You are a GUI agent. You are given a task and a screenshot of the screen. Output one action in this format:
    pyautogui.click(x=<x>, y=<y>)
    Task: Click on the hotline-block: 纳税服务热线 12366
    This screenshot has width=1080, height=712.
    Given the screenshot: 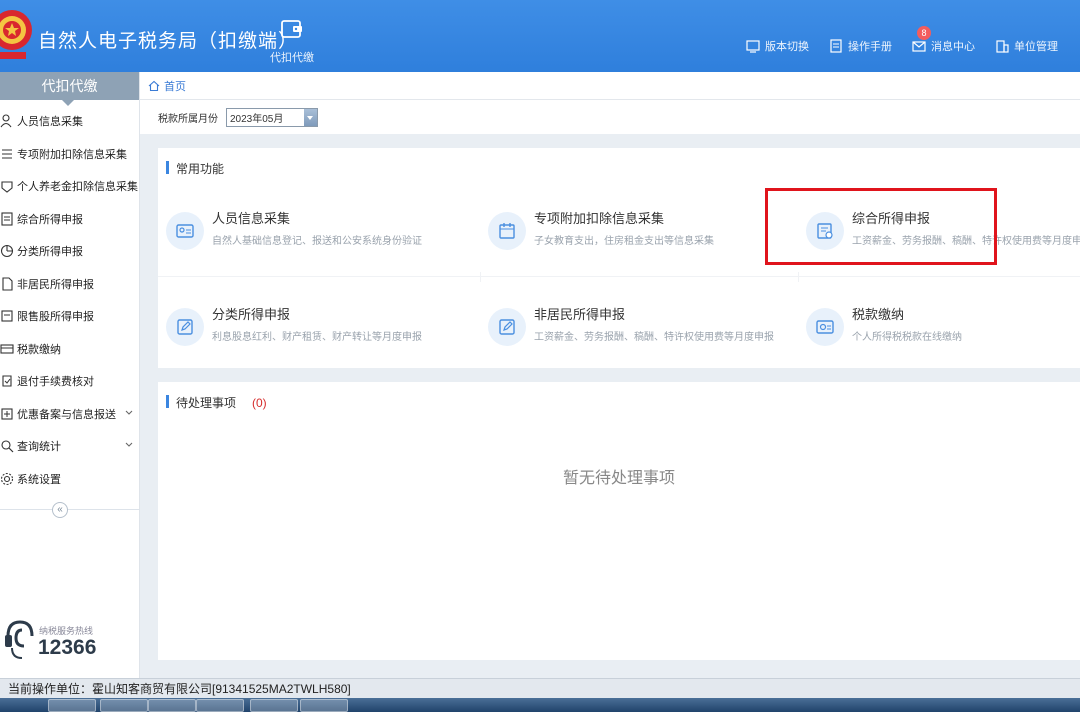 What is the action you would take?
    pyautogui.click(x=70, y=642)
    